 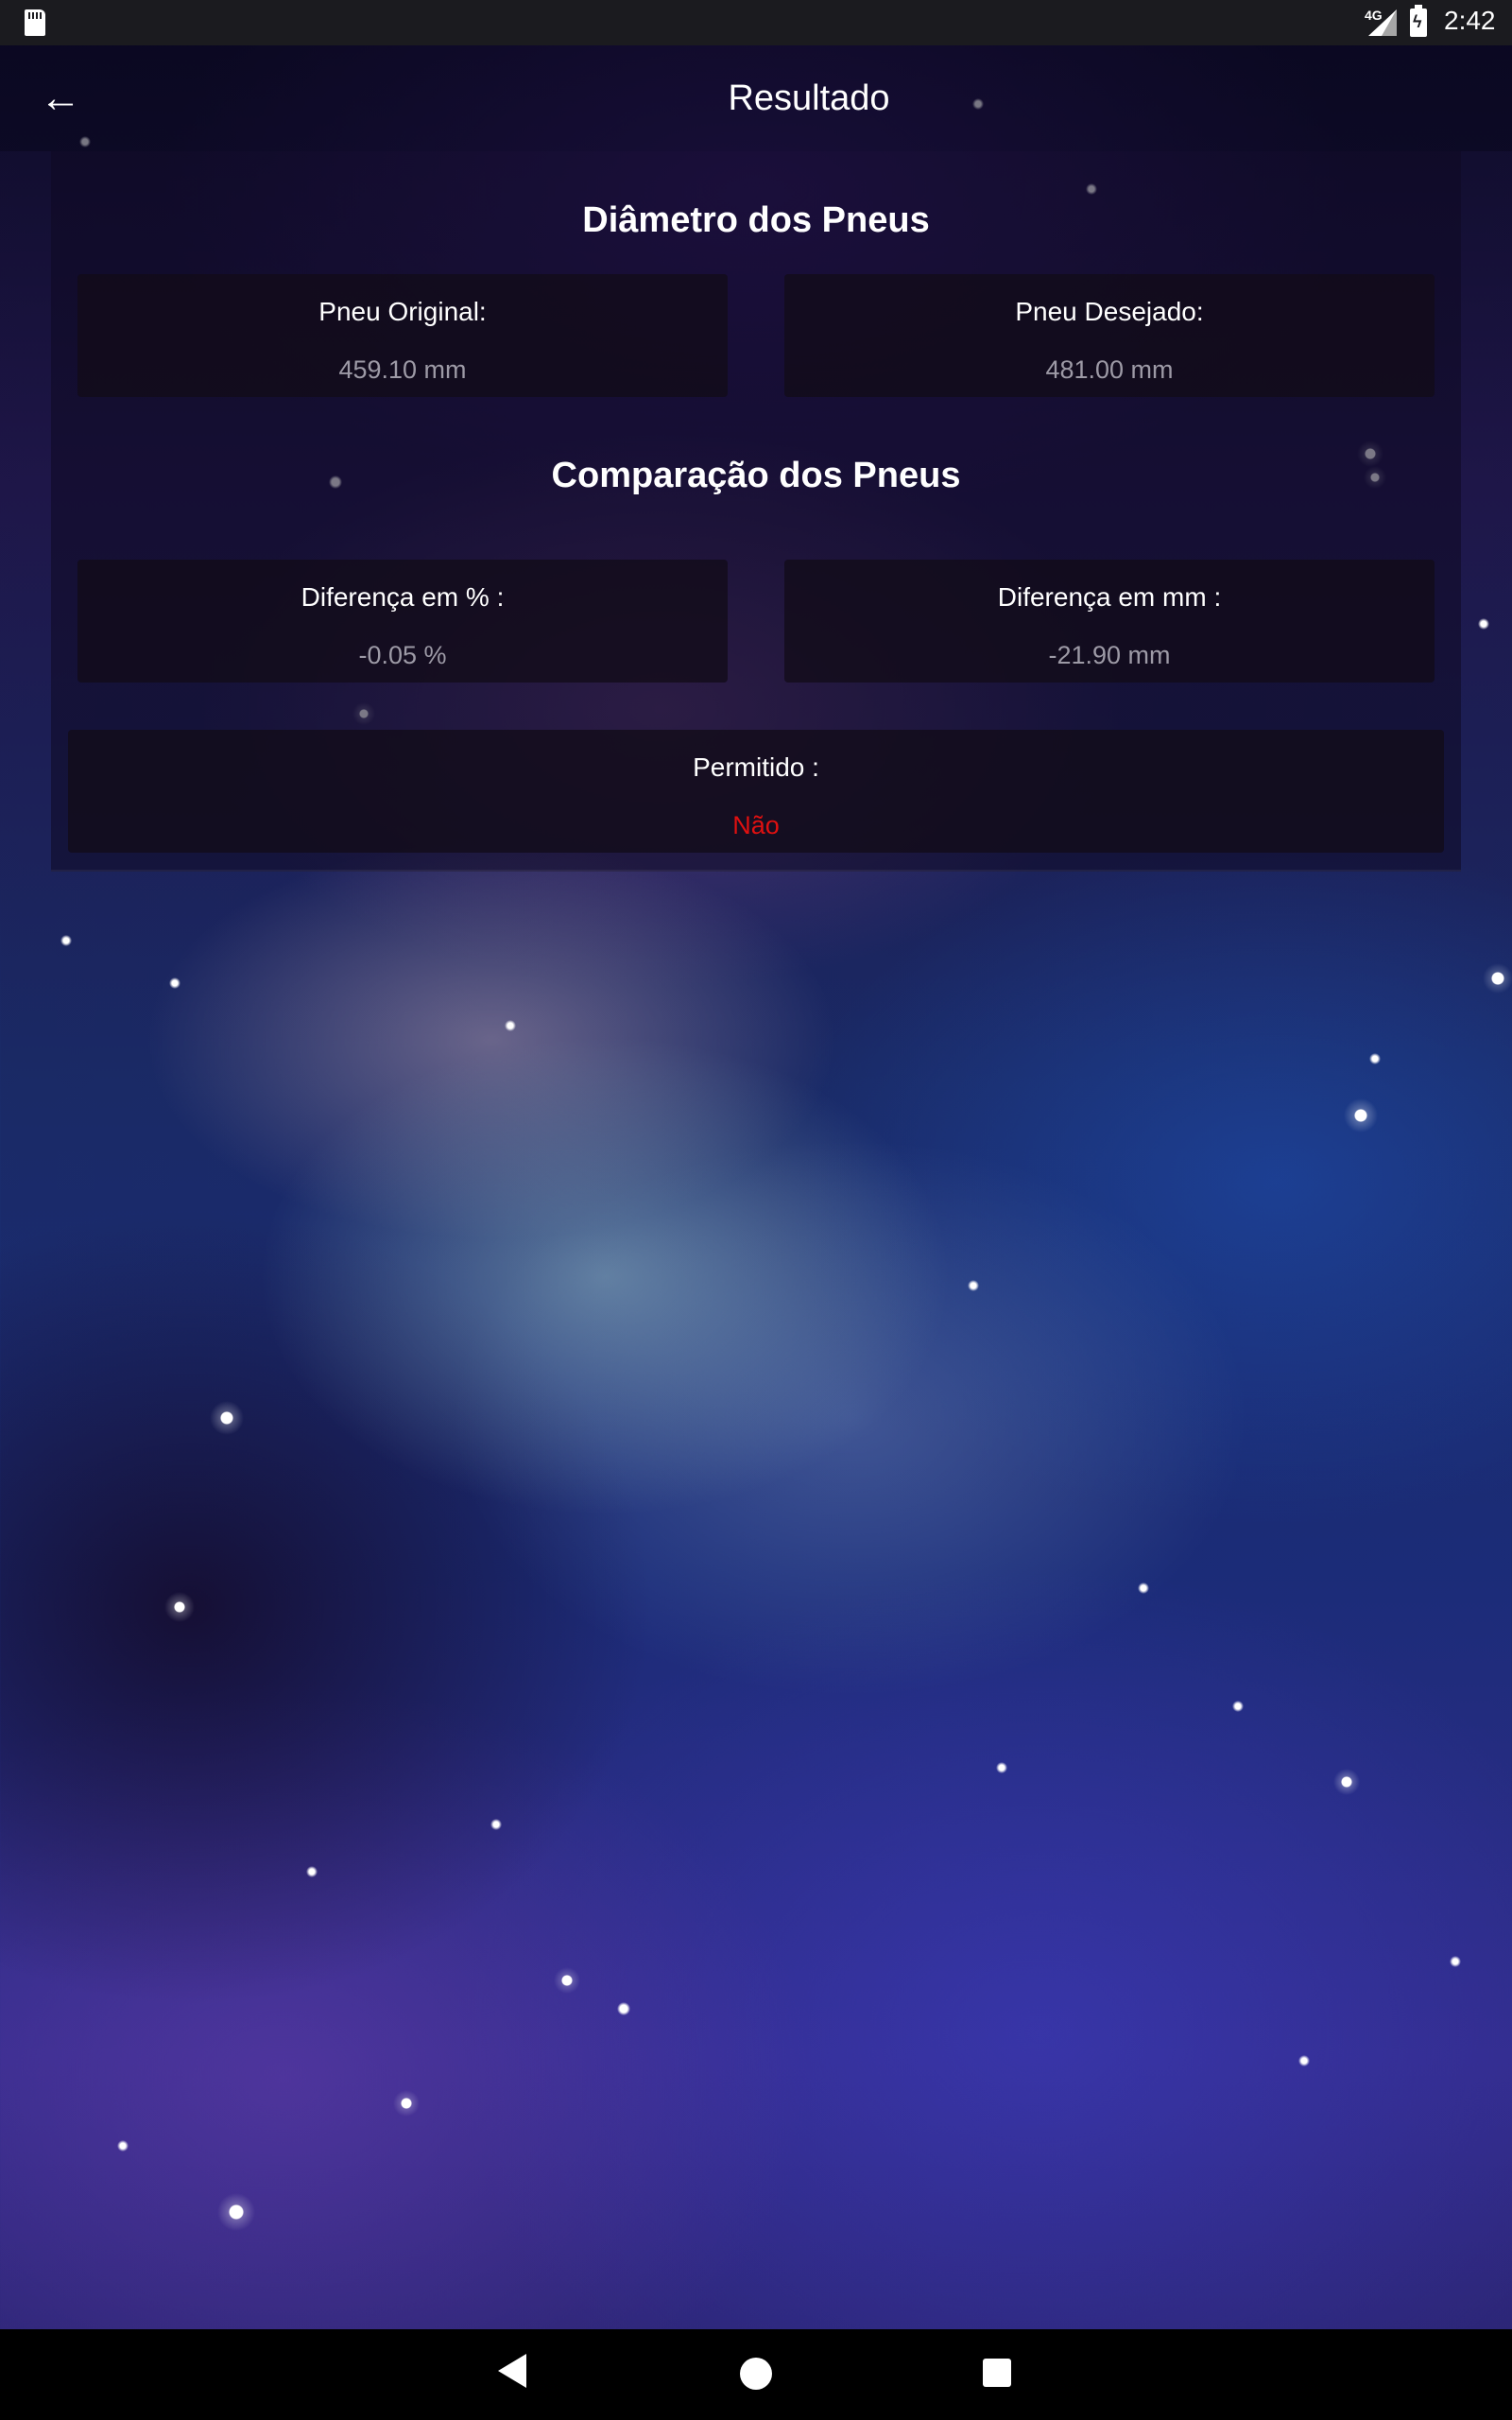 I want to click on sd-card-icon, so click(x=35, y=22).